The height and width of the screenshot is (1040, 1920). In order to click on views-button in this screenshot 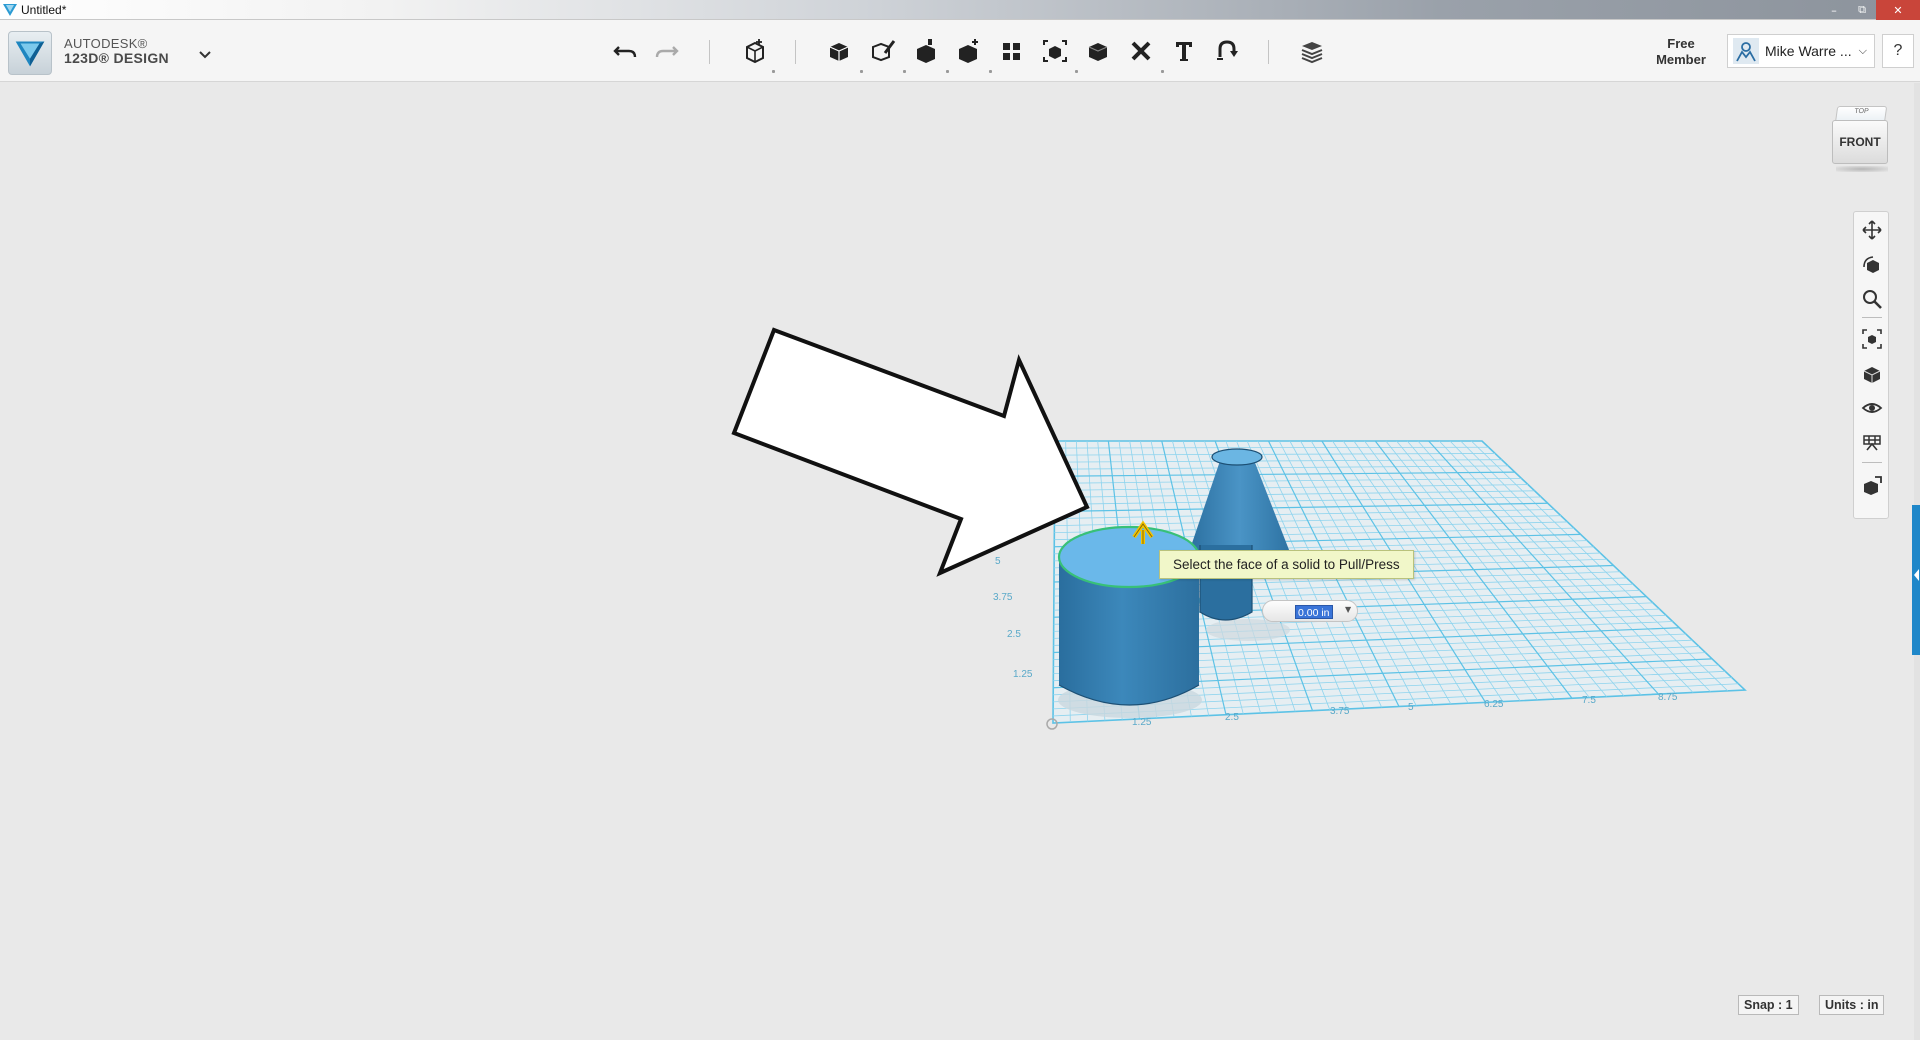, I will do `click(1872, 374)`.